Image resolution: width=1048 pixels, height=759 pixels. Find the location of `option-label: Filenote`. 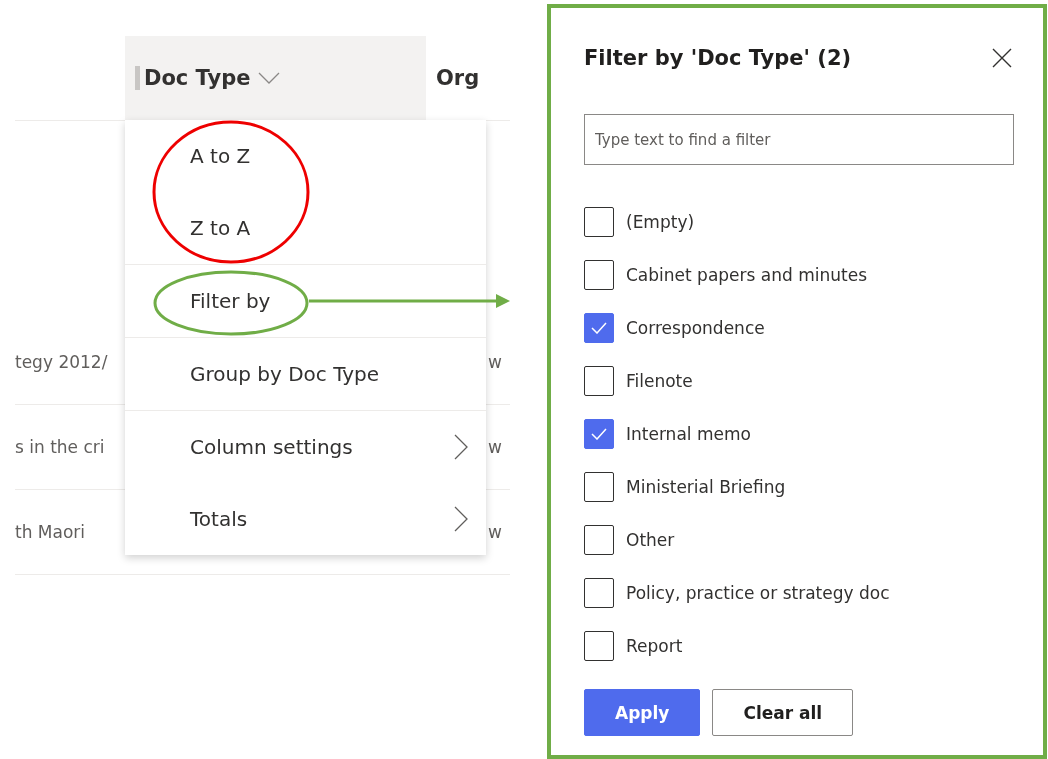

option-label: Filenote is located at coordinates (659, 381).